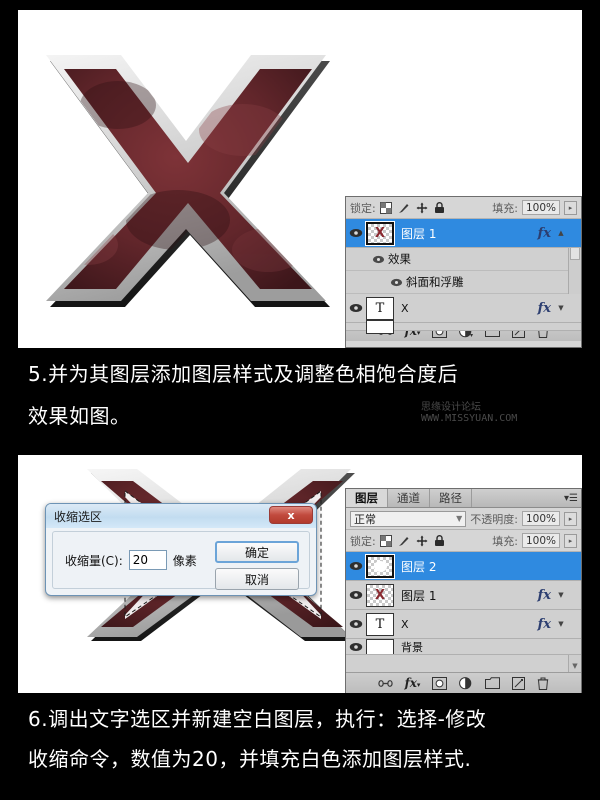 Image resolution: width=600 pixels, height=800 pixels. Describe the element at coordinates (408, 518) in the screenshot. I see `blend-mode-select: 正常 ▼` at that location.